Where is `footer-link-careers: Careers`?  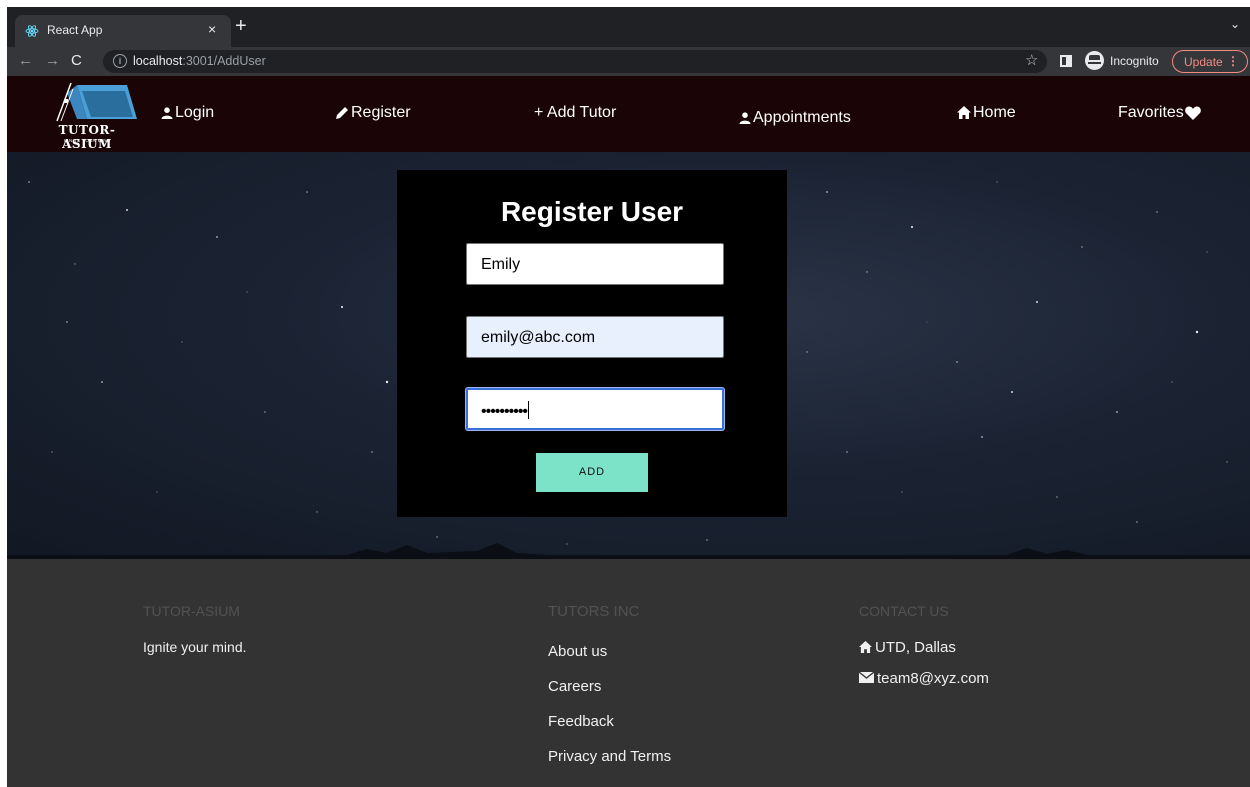
footer-link-careers: Careers is located at coordinates (574, 686).